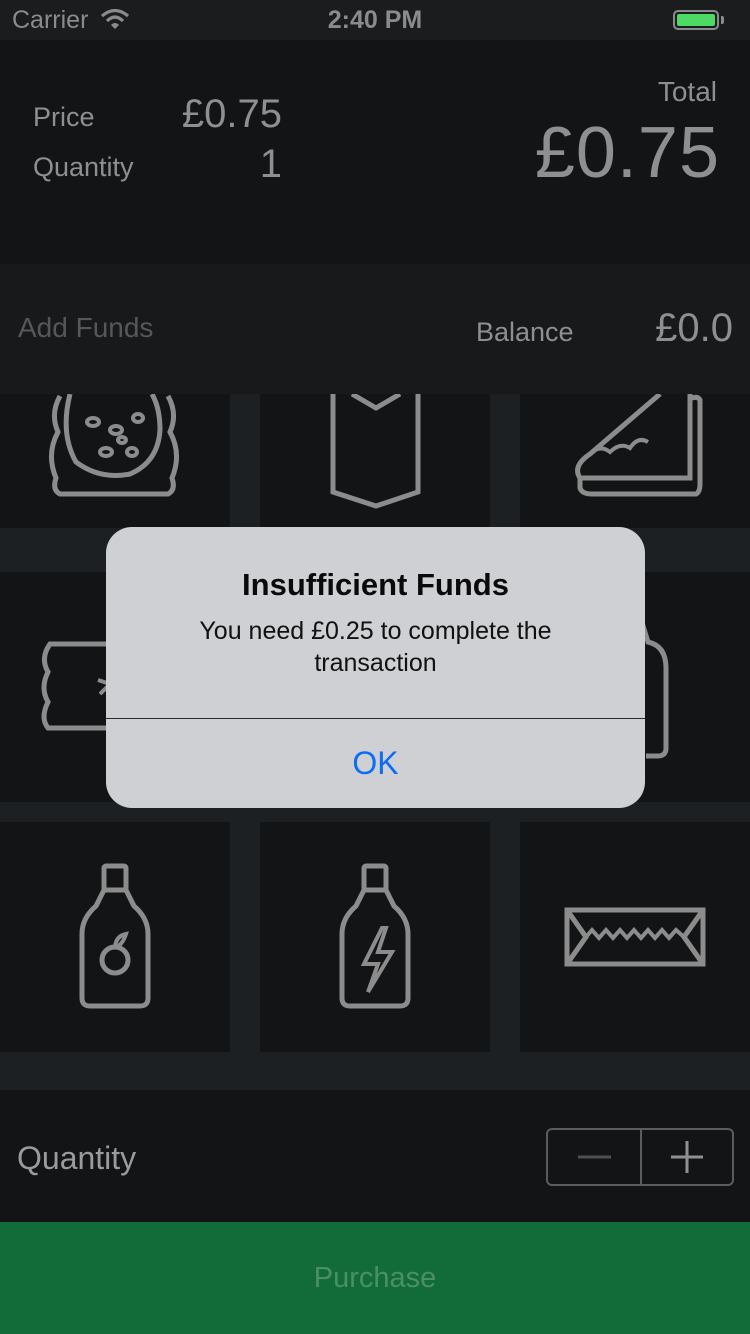 This screenshot has width=750, height=1334. What do you see at coordinates (375, 584) in the screenshot?
I see `alert-title: Insufficient Funds` at bounding box center [375, 584].